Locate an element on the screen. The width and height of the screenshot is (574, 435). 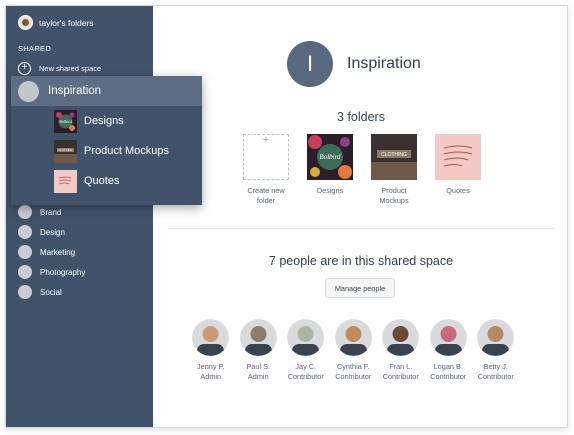
account-switcher: taylor's folders is located at coordinates (56, 22).